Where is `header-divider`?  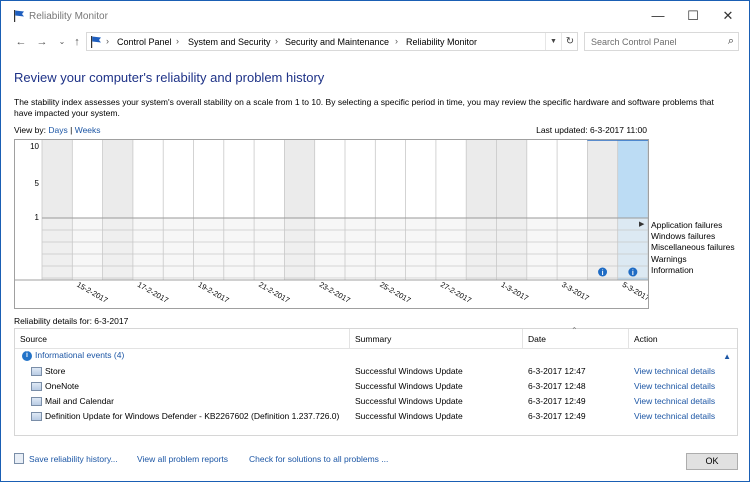 header-divider is located at coordinates (376, 348).